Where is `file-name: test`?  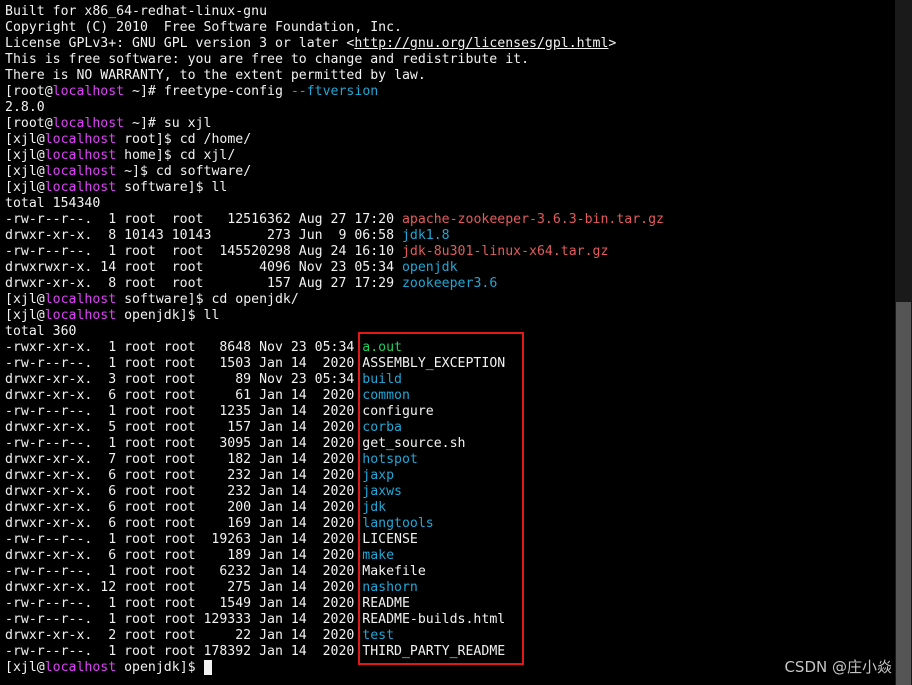 file-name: test is located at coordinates (378, 635).